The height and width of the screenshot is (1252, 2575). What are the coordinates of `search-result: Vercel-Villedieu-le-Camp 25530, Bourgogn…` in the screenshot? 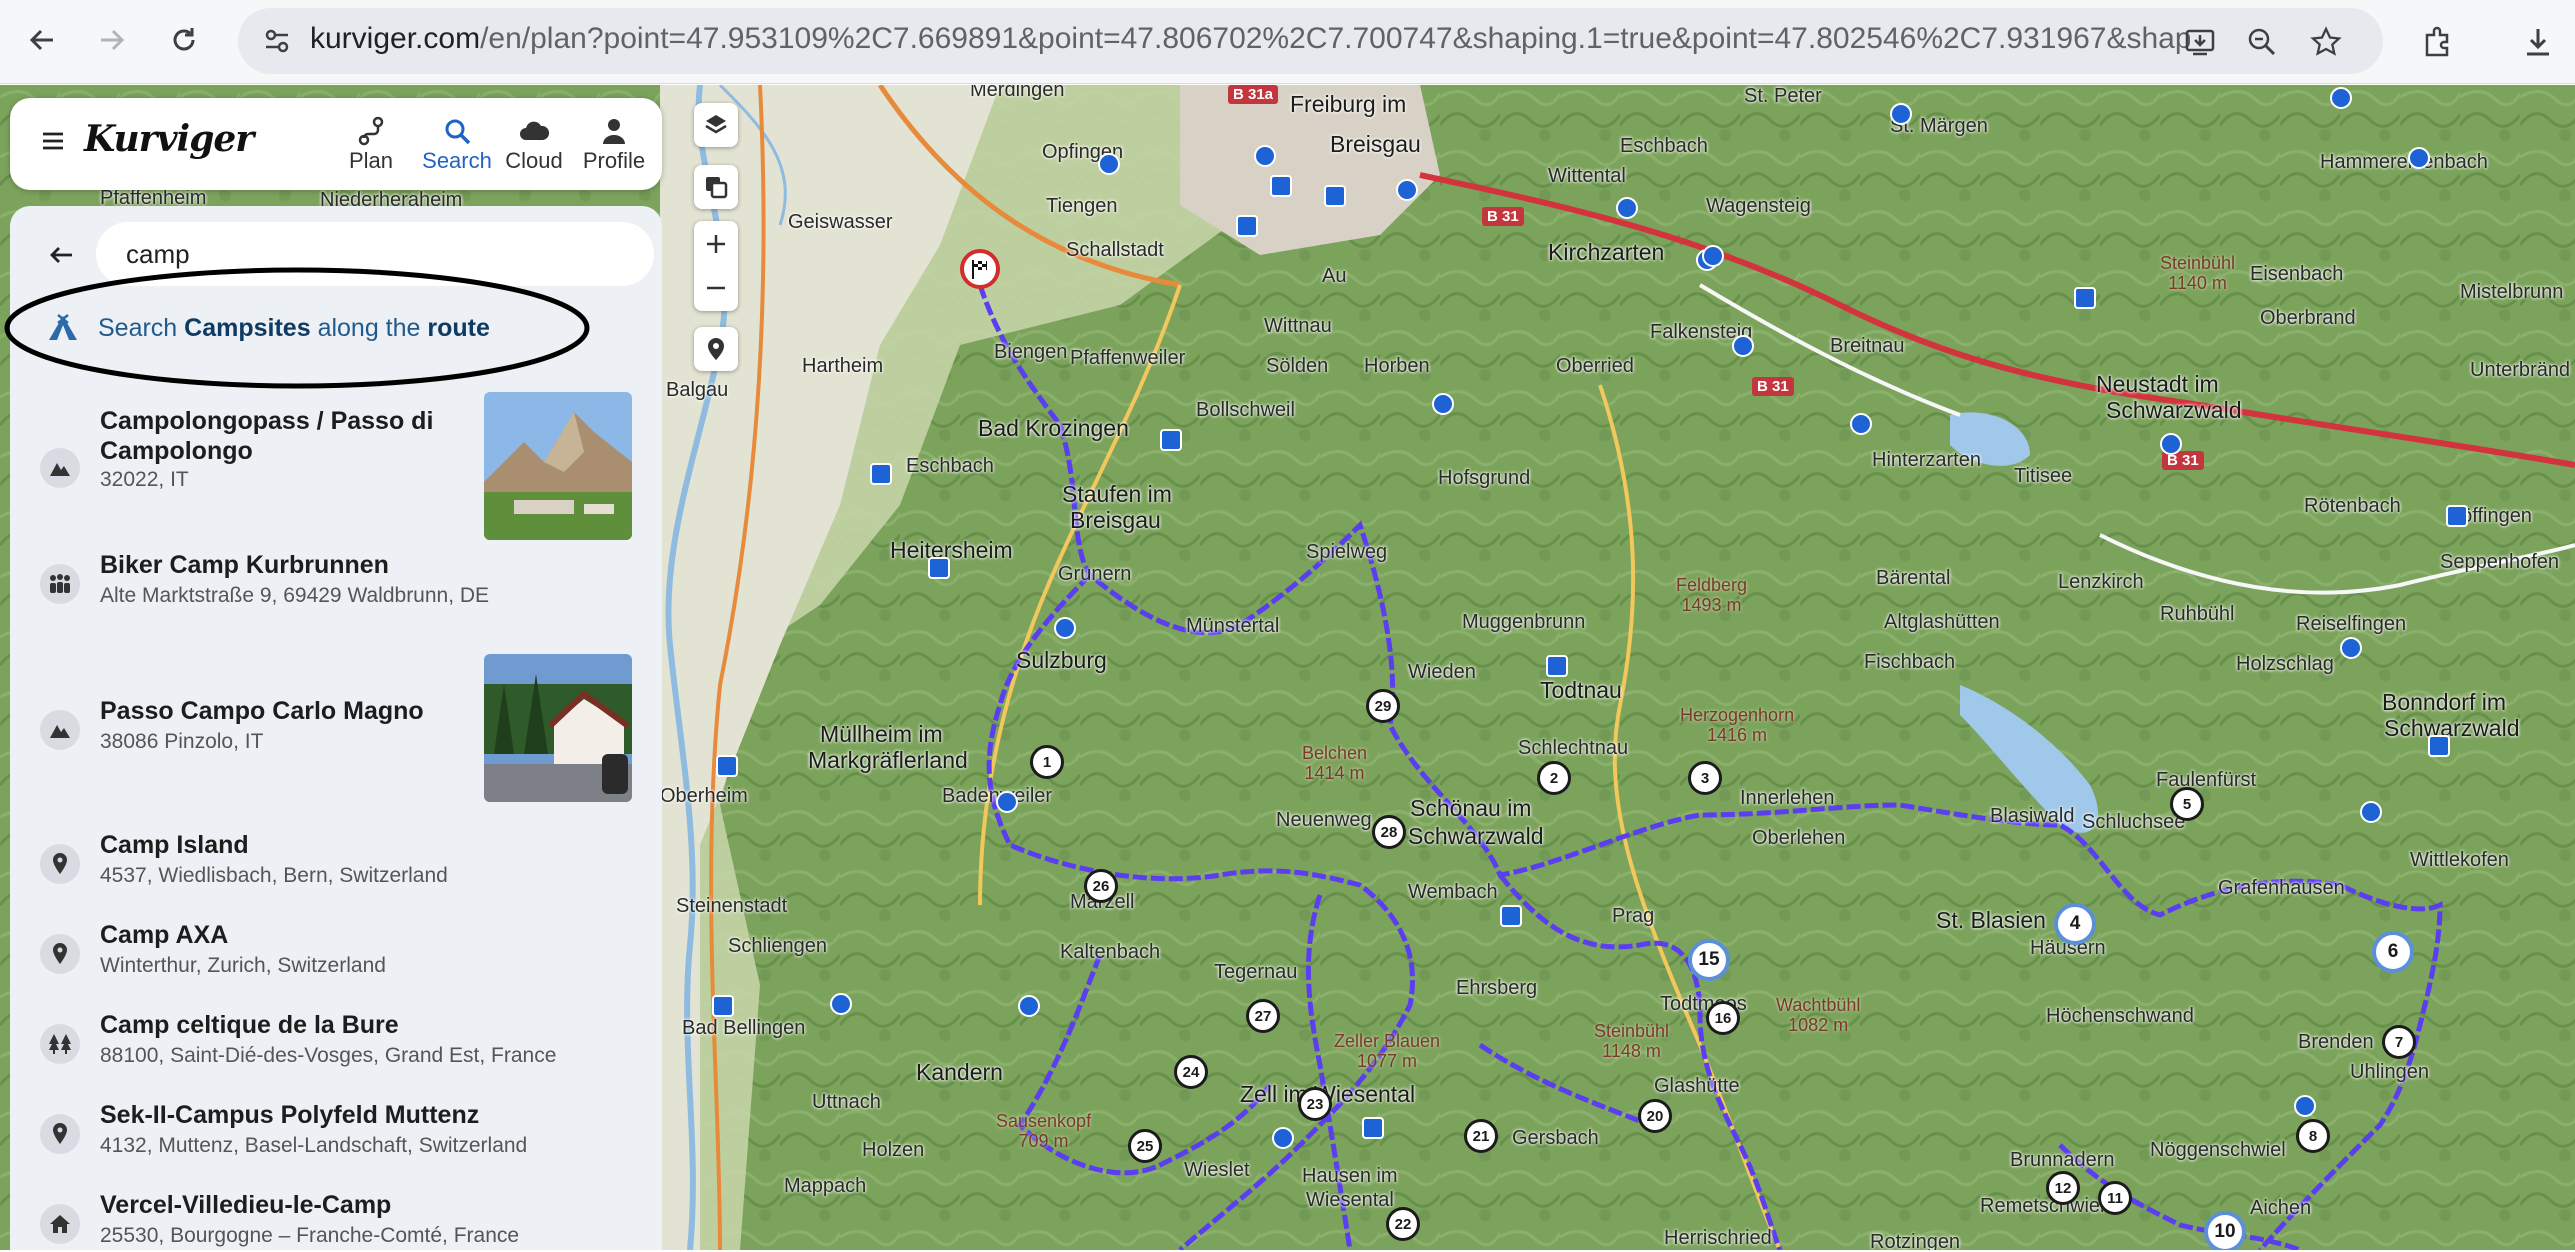 It's located at (336, 1217).